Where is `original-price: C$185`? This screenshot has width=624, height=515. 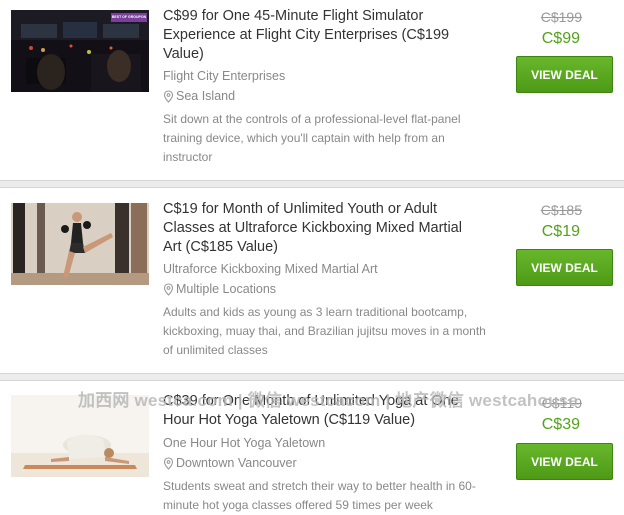
original-price: C$185 is located at coordinates (561, 210).